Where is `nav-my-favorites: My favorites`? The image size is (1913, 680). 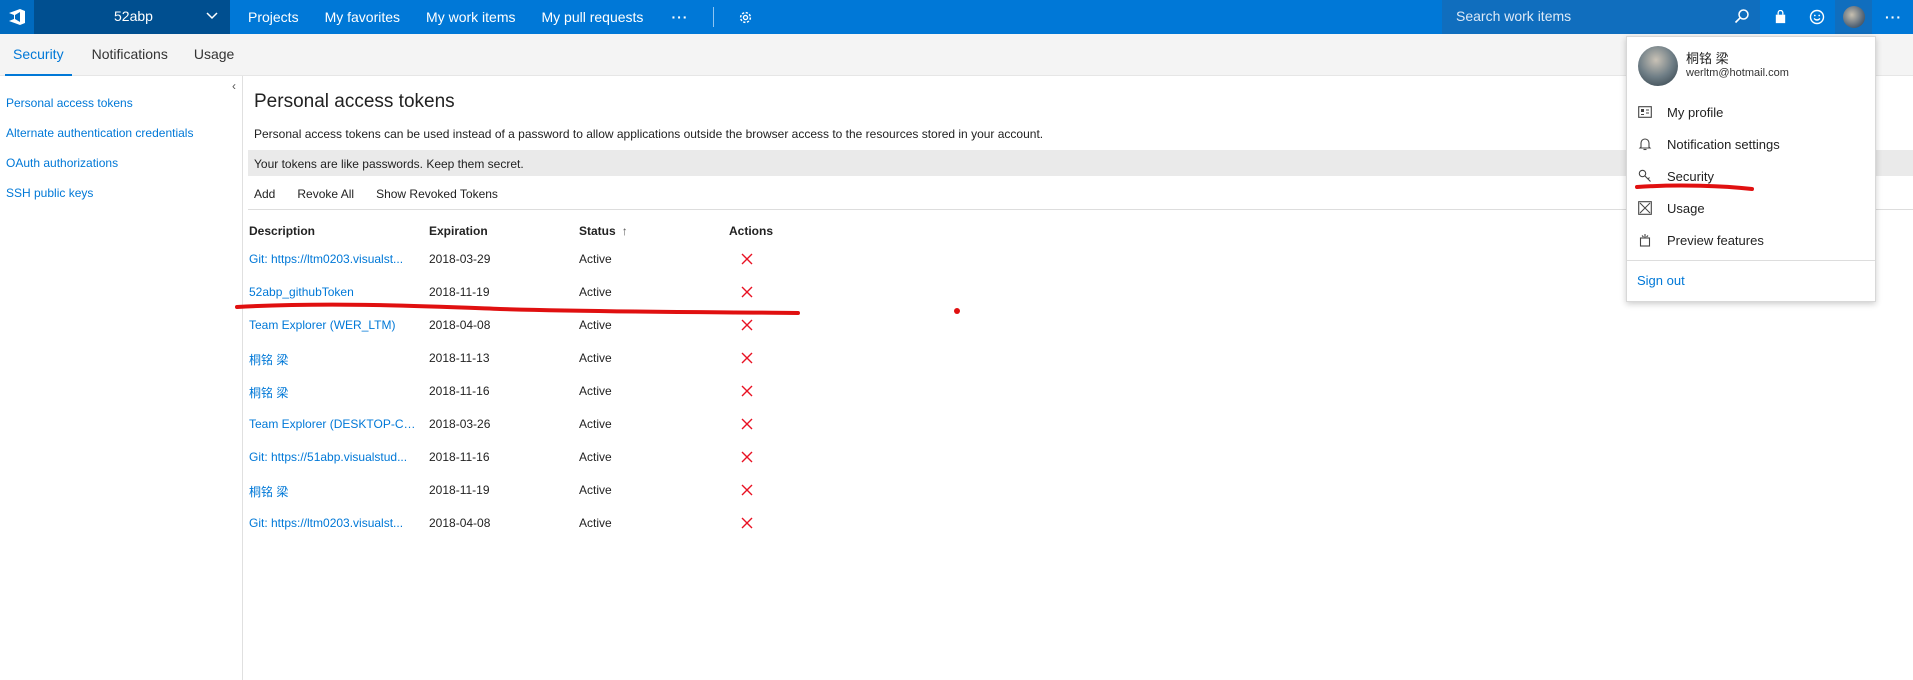
nav-my-favorites: My favorites is located at coordinates (362, 17).